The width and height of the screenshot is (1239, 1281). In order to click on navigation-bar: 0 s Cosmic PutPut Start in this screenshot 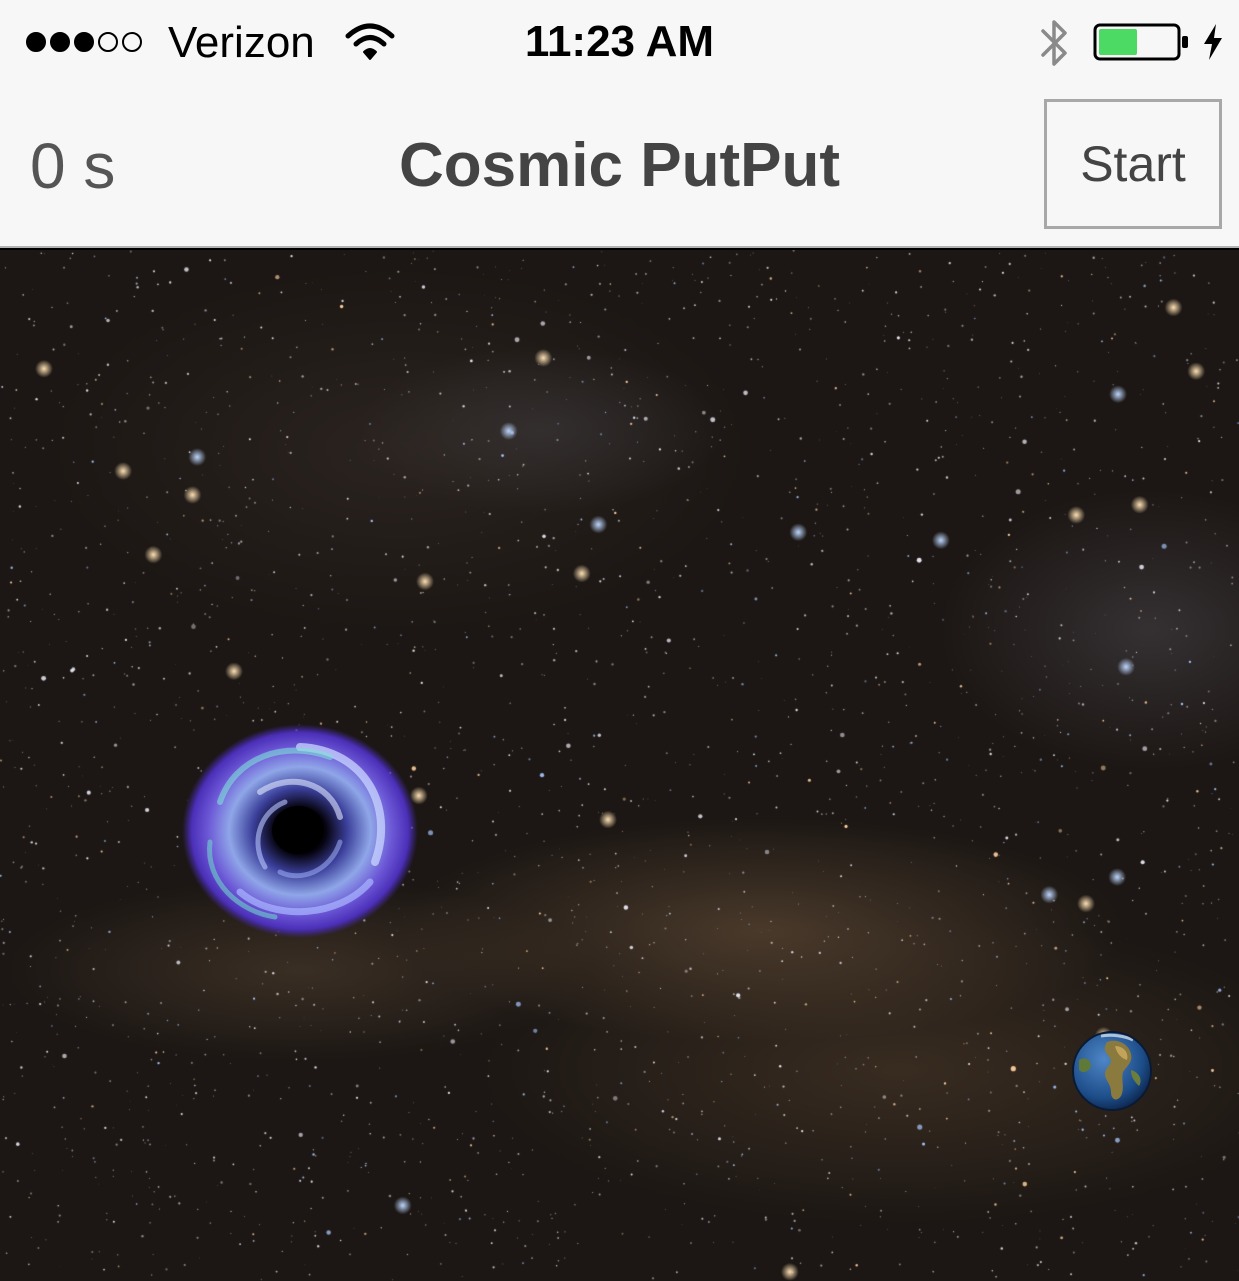, I will do `click(619, 168)`.